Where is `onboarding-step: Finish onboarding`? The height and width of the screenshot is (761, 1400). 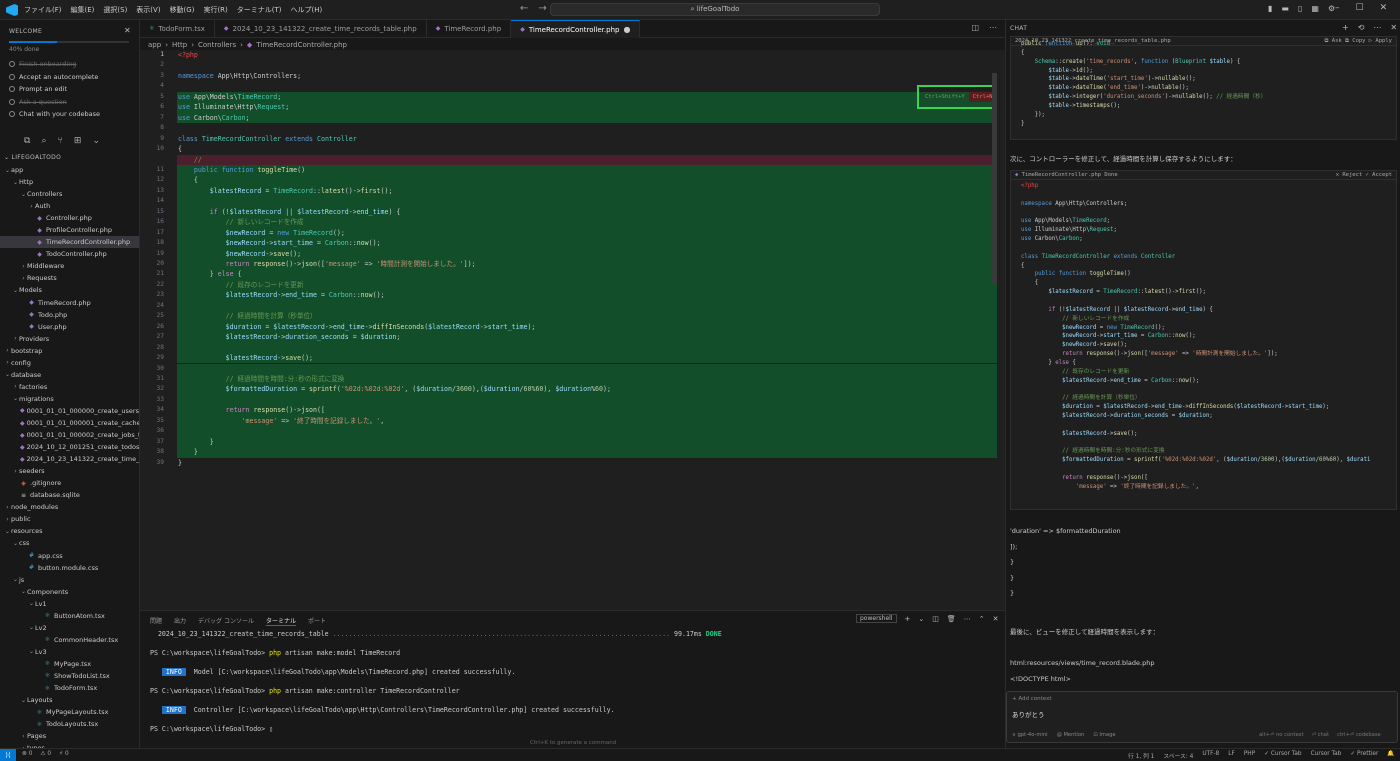 onboarding-step: Finish onboarding is located at coordinates (54, 64).